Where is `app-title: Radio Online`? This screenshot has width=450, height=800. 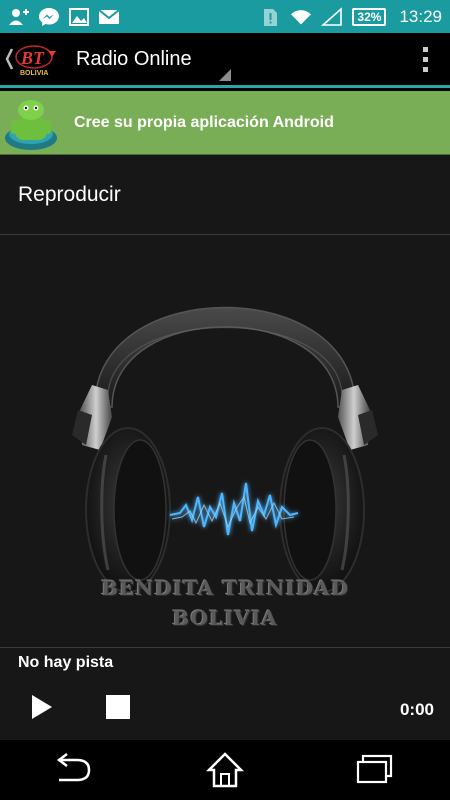
app-title: Radio Online is located at coordinates (134, 58).